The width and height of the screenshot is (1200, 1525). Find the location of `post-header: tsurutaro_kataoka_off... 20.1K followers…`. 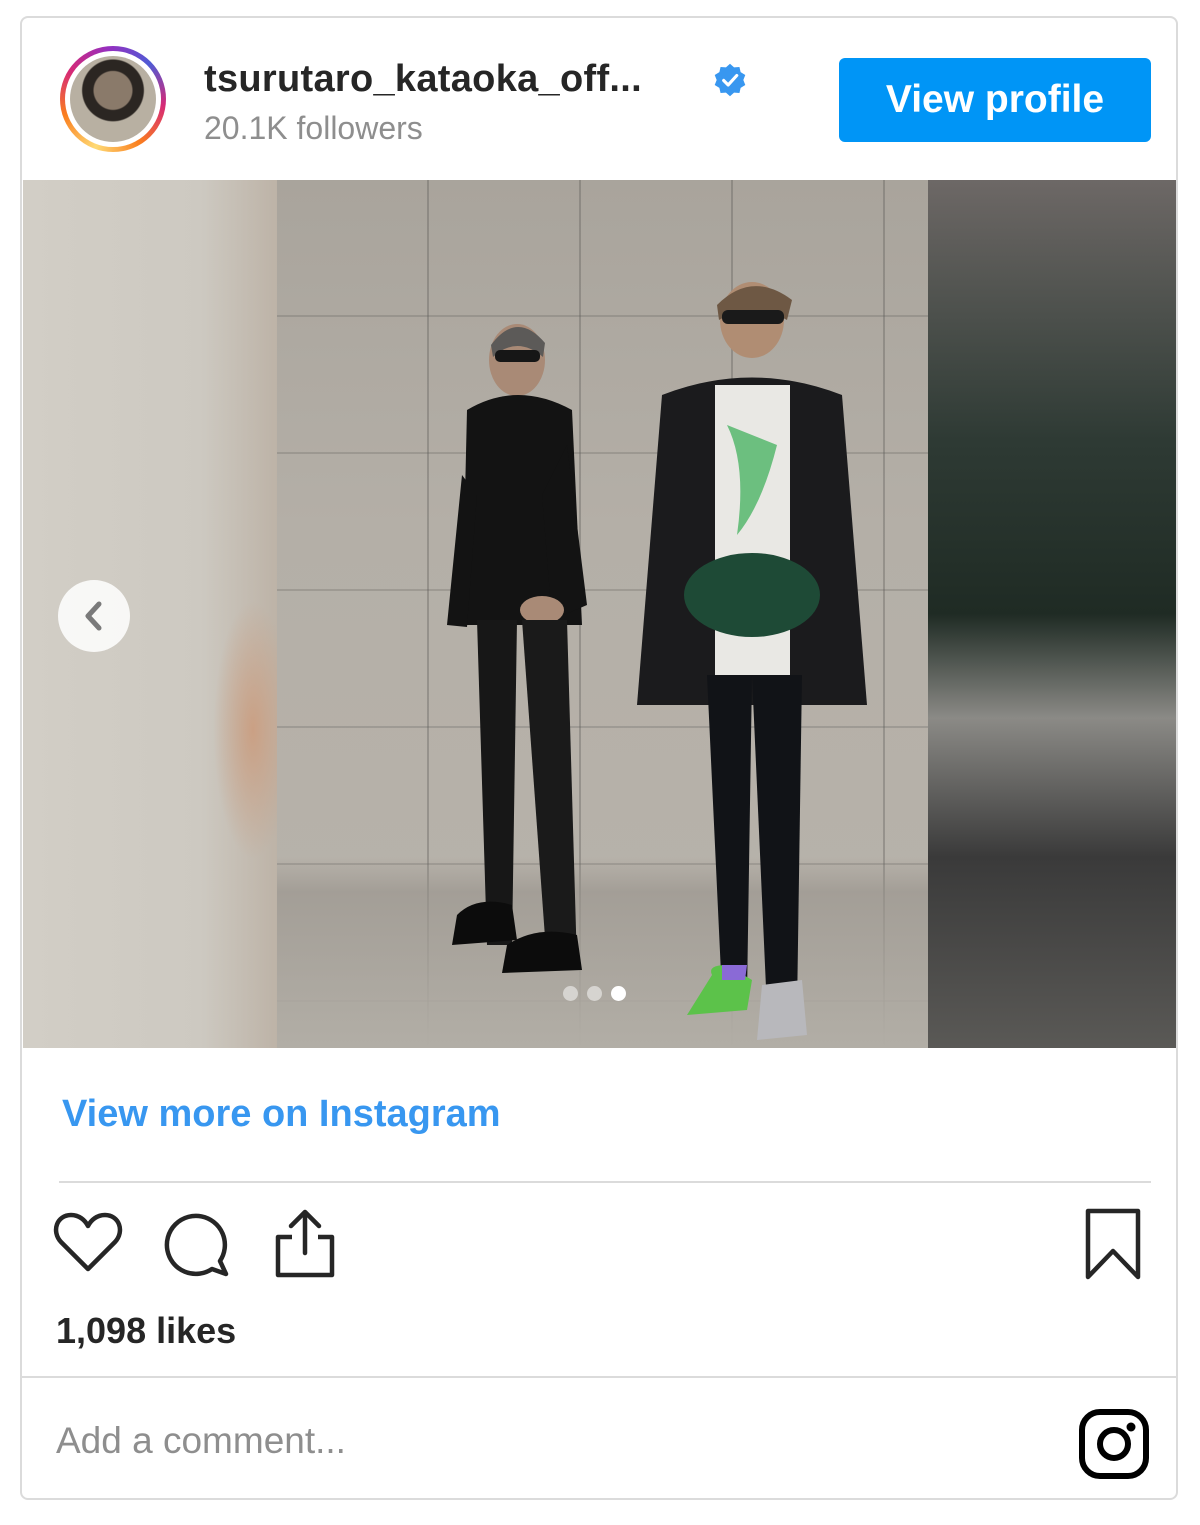

post-header: tsurutaro_kataoka_off... 20.1K followers… is located at coordinates (599, 99).